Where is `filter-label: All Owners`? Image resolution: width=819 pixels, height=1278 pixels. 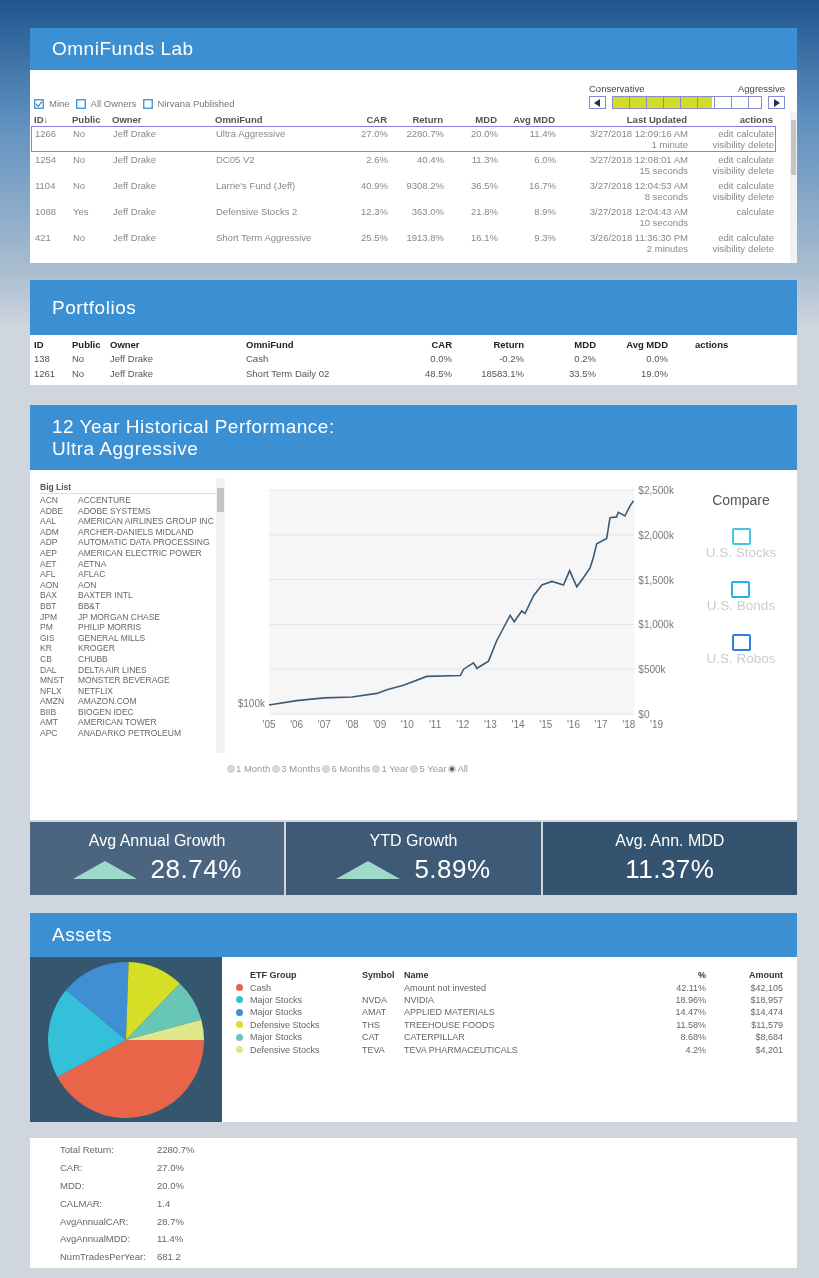 filter-label: All Owners is located at coordinates (113, 103).